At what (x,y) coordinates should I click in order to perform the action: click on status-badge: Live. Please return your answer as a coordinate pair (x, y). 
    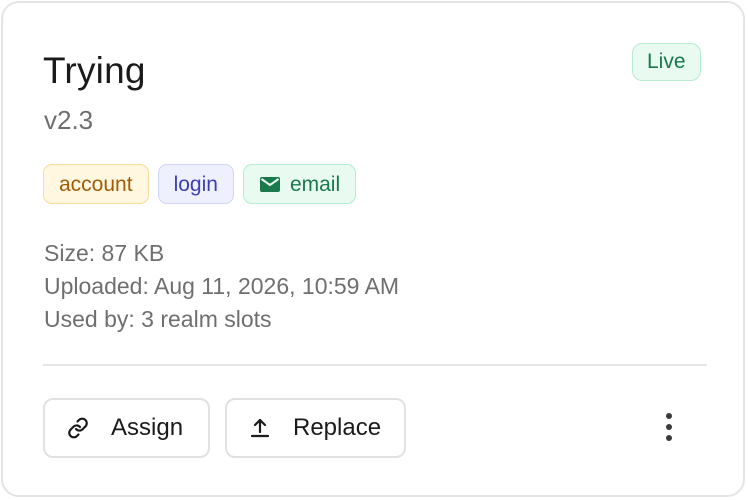
    Looking at the image, I should click on (666, 62).